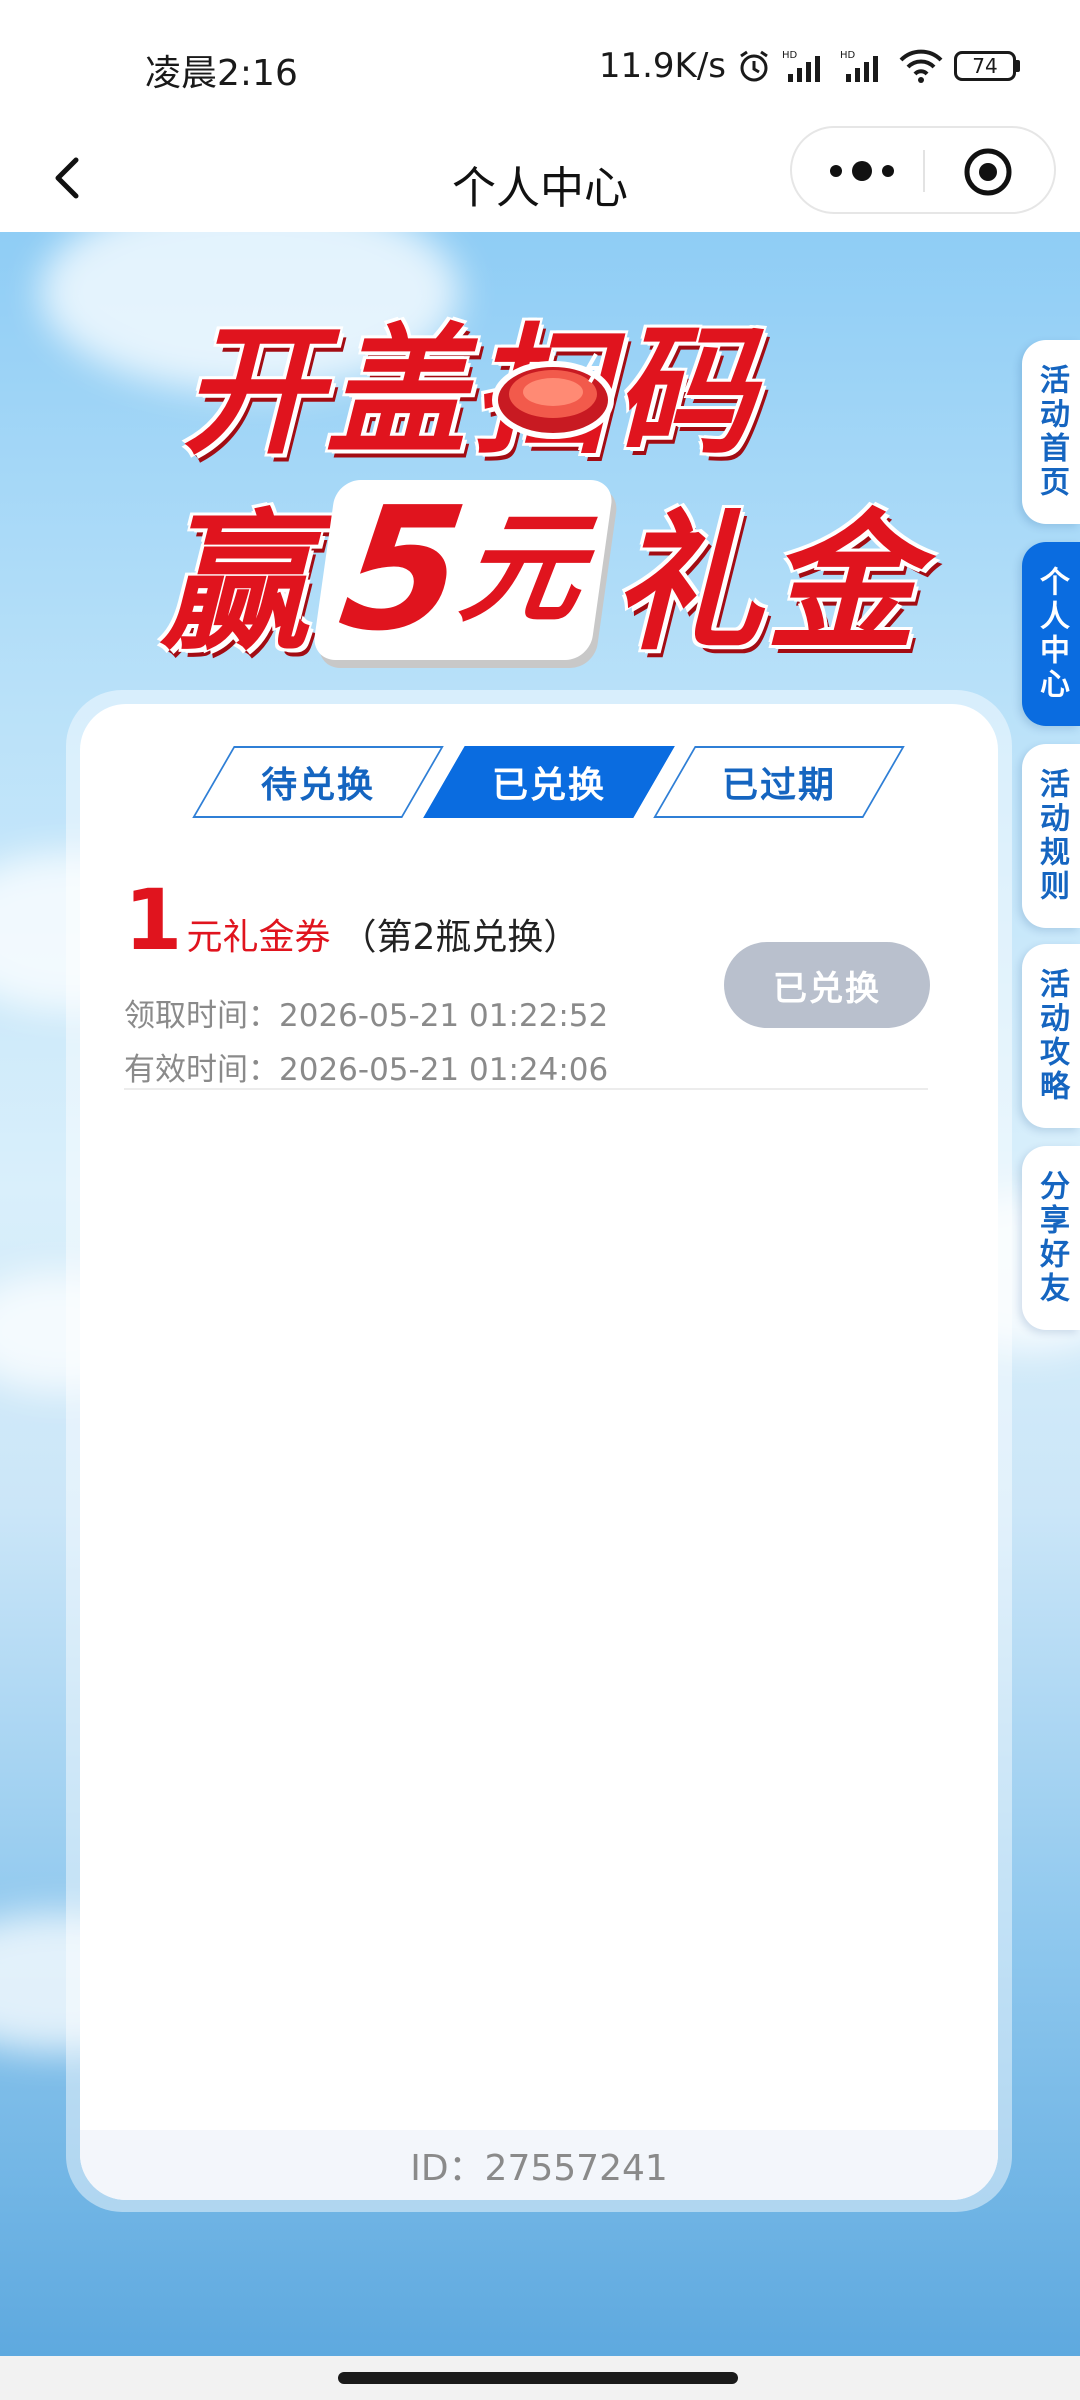 The width and height of the screenshot is (1080, 2400). I want to click on more-button, so click(862, 171).